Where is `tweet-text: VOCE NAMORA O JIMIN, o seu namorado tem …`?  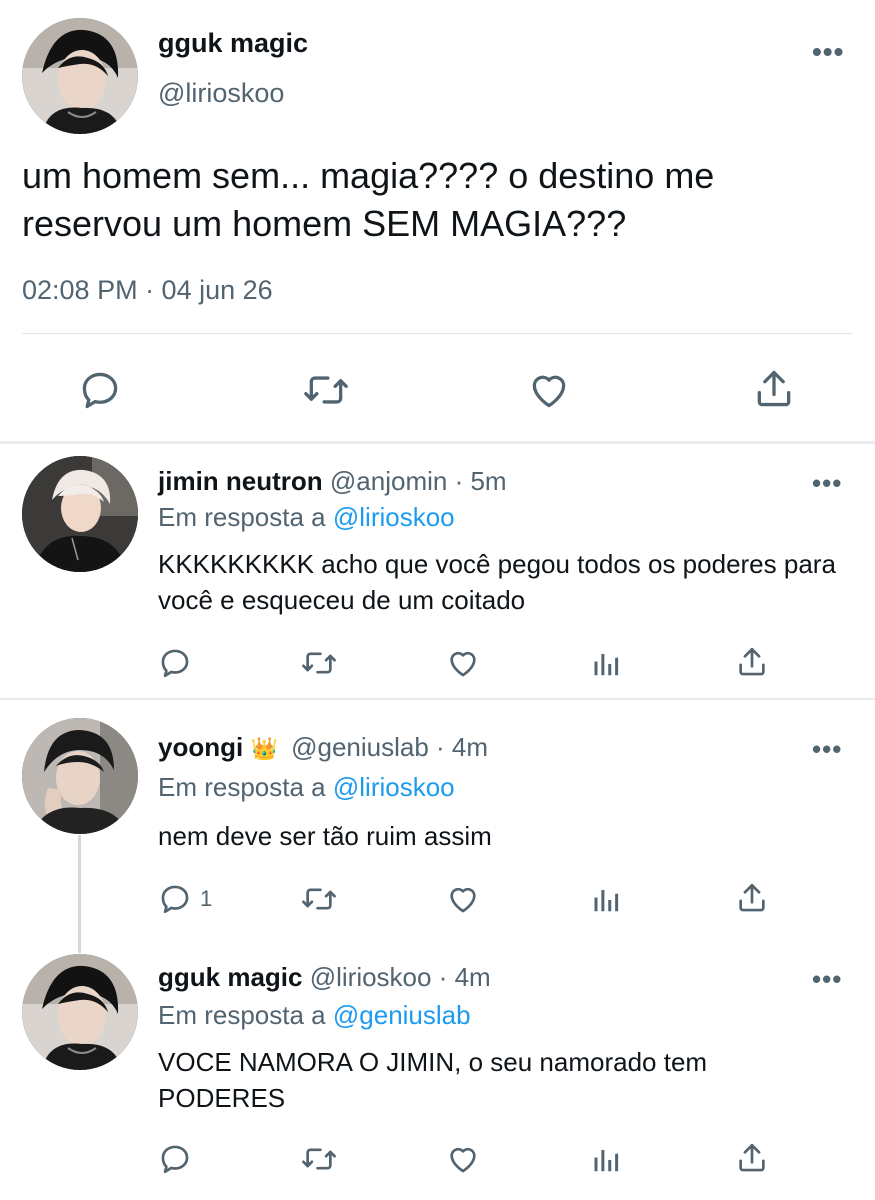 tweet-text: VOCE NAMORA O JIMIN, o seu namorado tem … is located at coordinates (433, 1080).